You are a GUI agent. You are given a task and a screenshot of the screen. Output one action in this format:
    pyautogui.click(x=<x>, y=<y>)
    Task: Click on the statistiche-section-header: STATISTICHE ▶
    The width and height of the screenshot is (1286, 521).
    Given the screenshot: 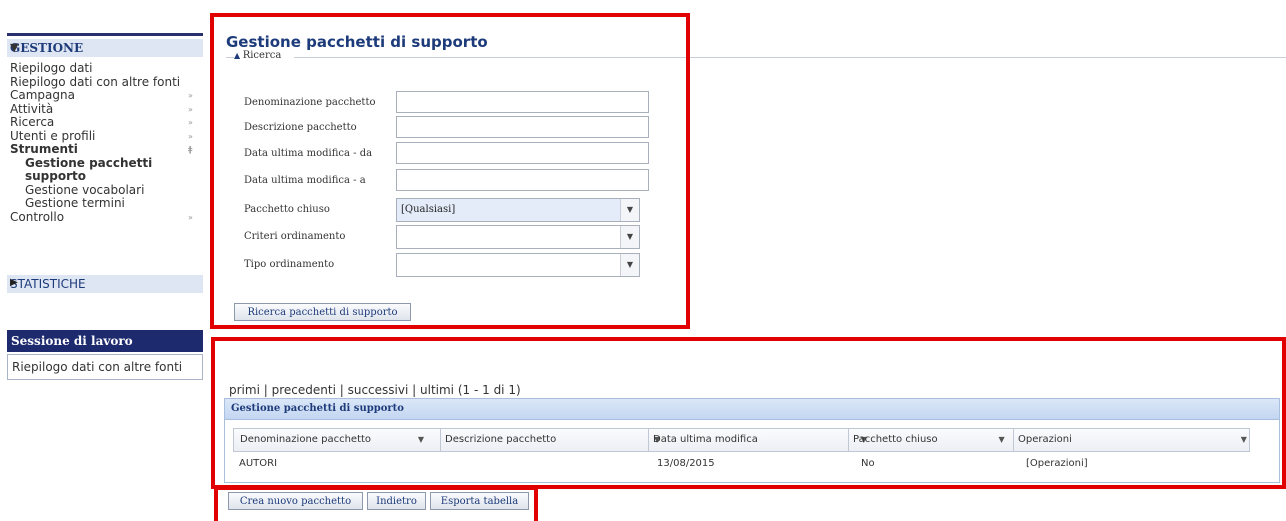 What is the action you would take?
    pyautogui.click(x=105, y=284)
    